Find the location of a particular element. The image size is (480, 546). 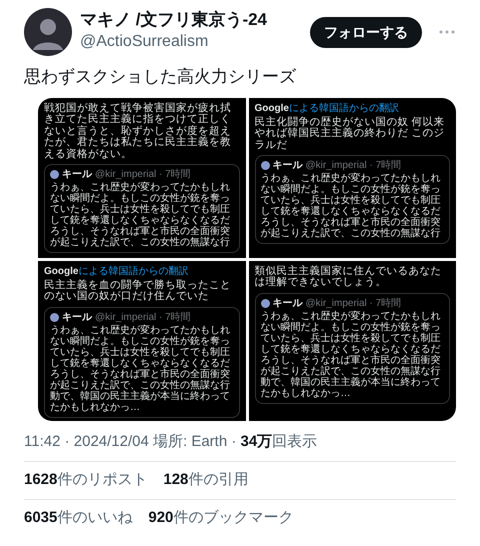

stat-count: 6035件のいいね is located at coordinates (78, 517).